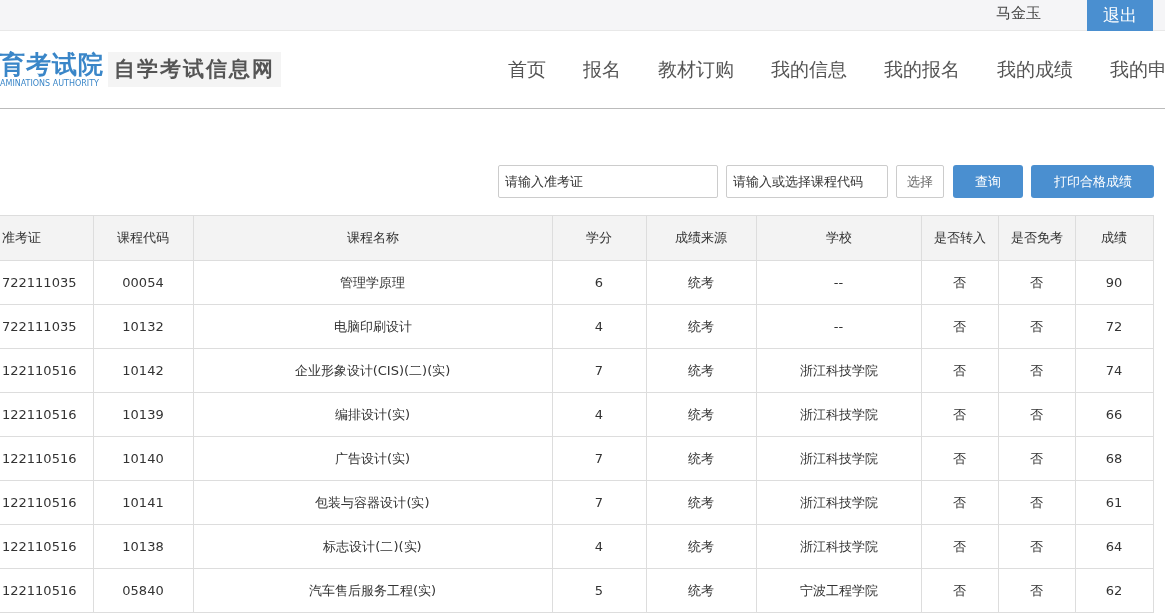 The height and width of the screenshot is (615, 1165). Describe the element at coordinates (372, 458) in the screenshot. I see `table-cell: 广告设计(实)` at that location.